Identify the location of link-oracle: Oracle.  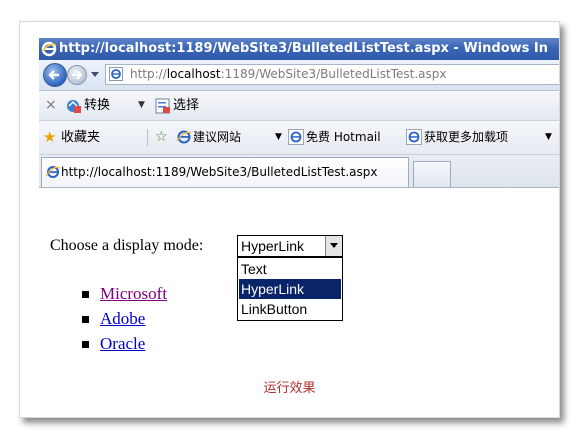
(122, 344).